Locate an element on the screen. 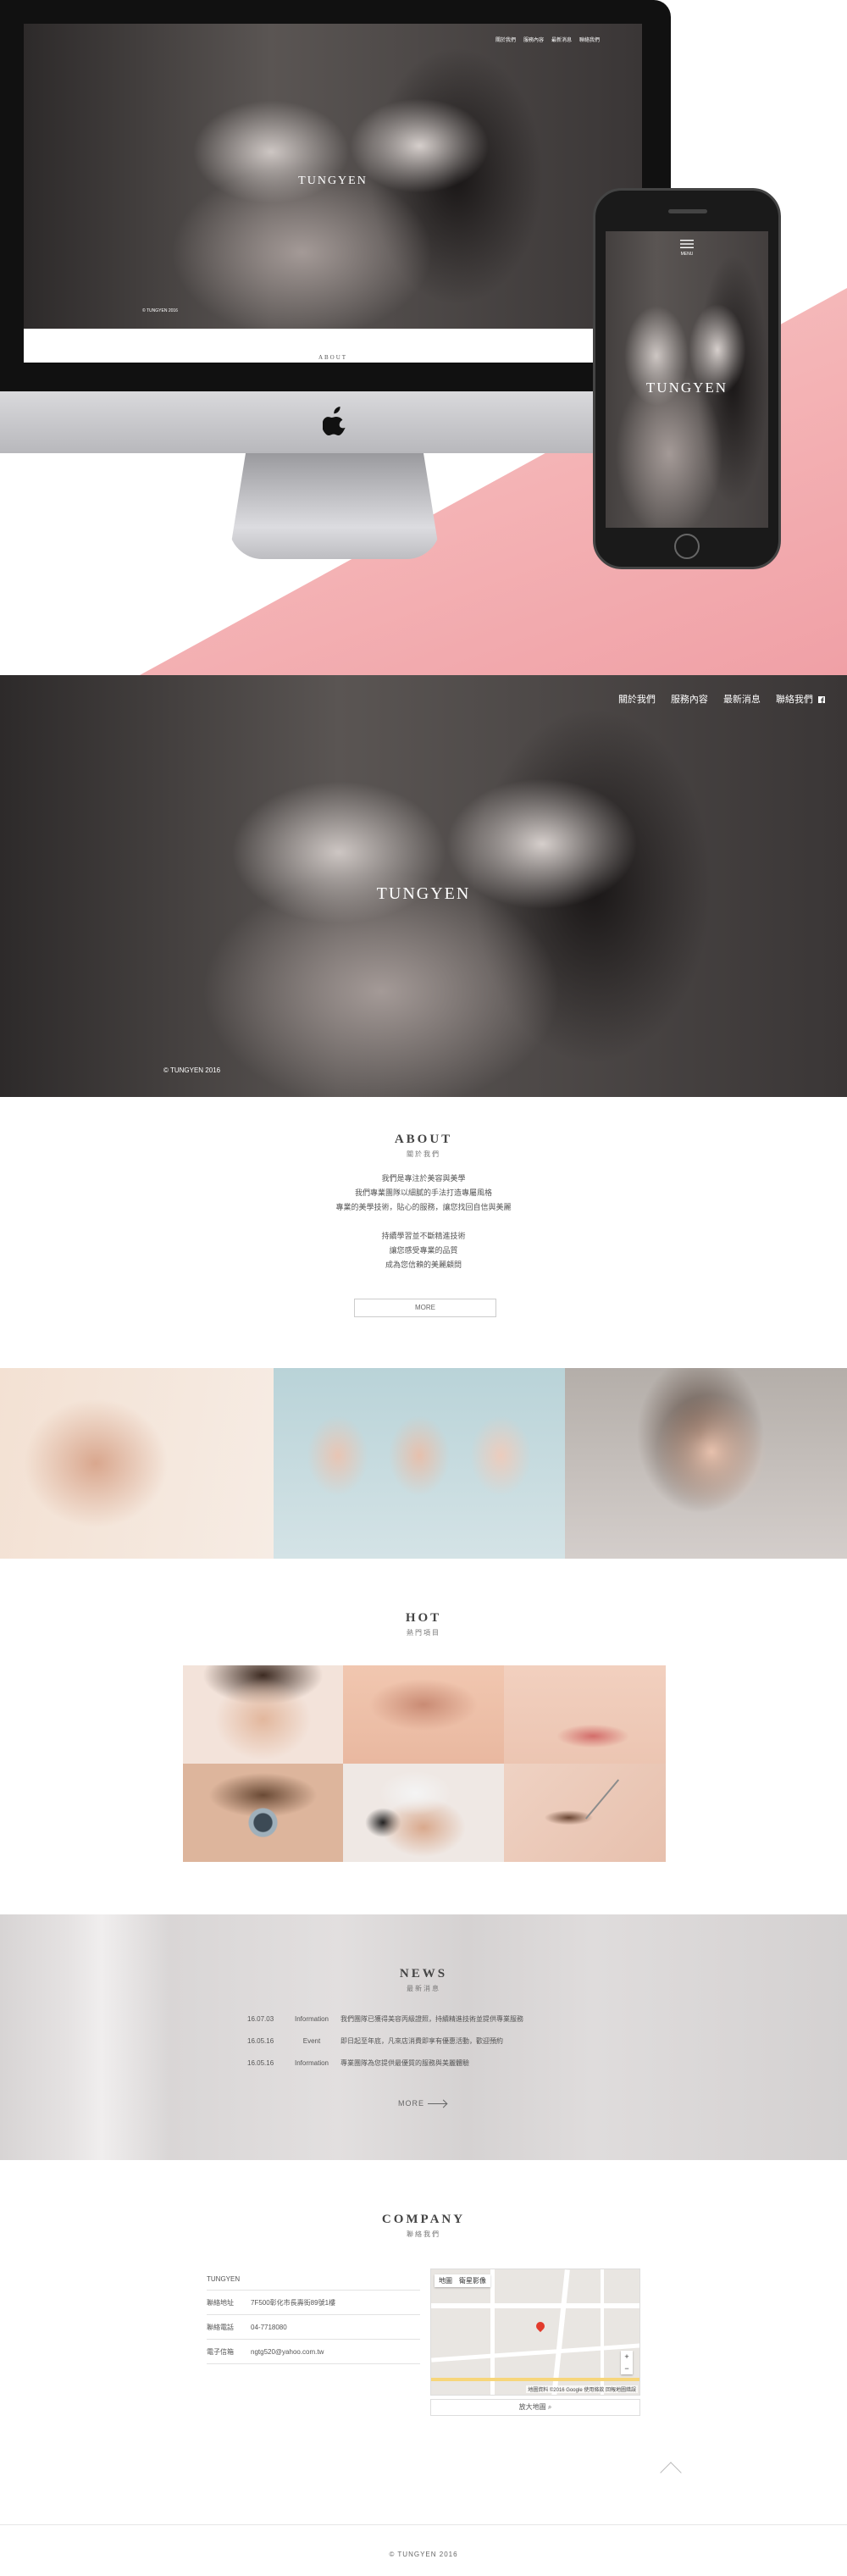 Image resolution: width=847 pixels, height=2576 pixels. hot-item-eye-makeup is located at coordinates (423, 1714).